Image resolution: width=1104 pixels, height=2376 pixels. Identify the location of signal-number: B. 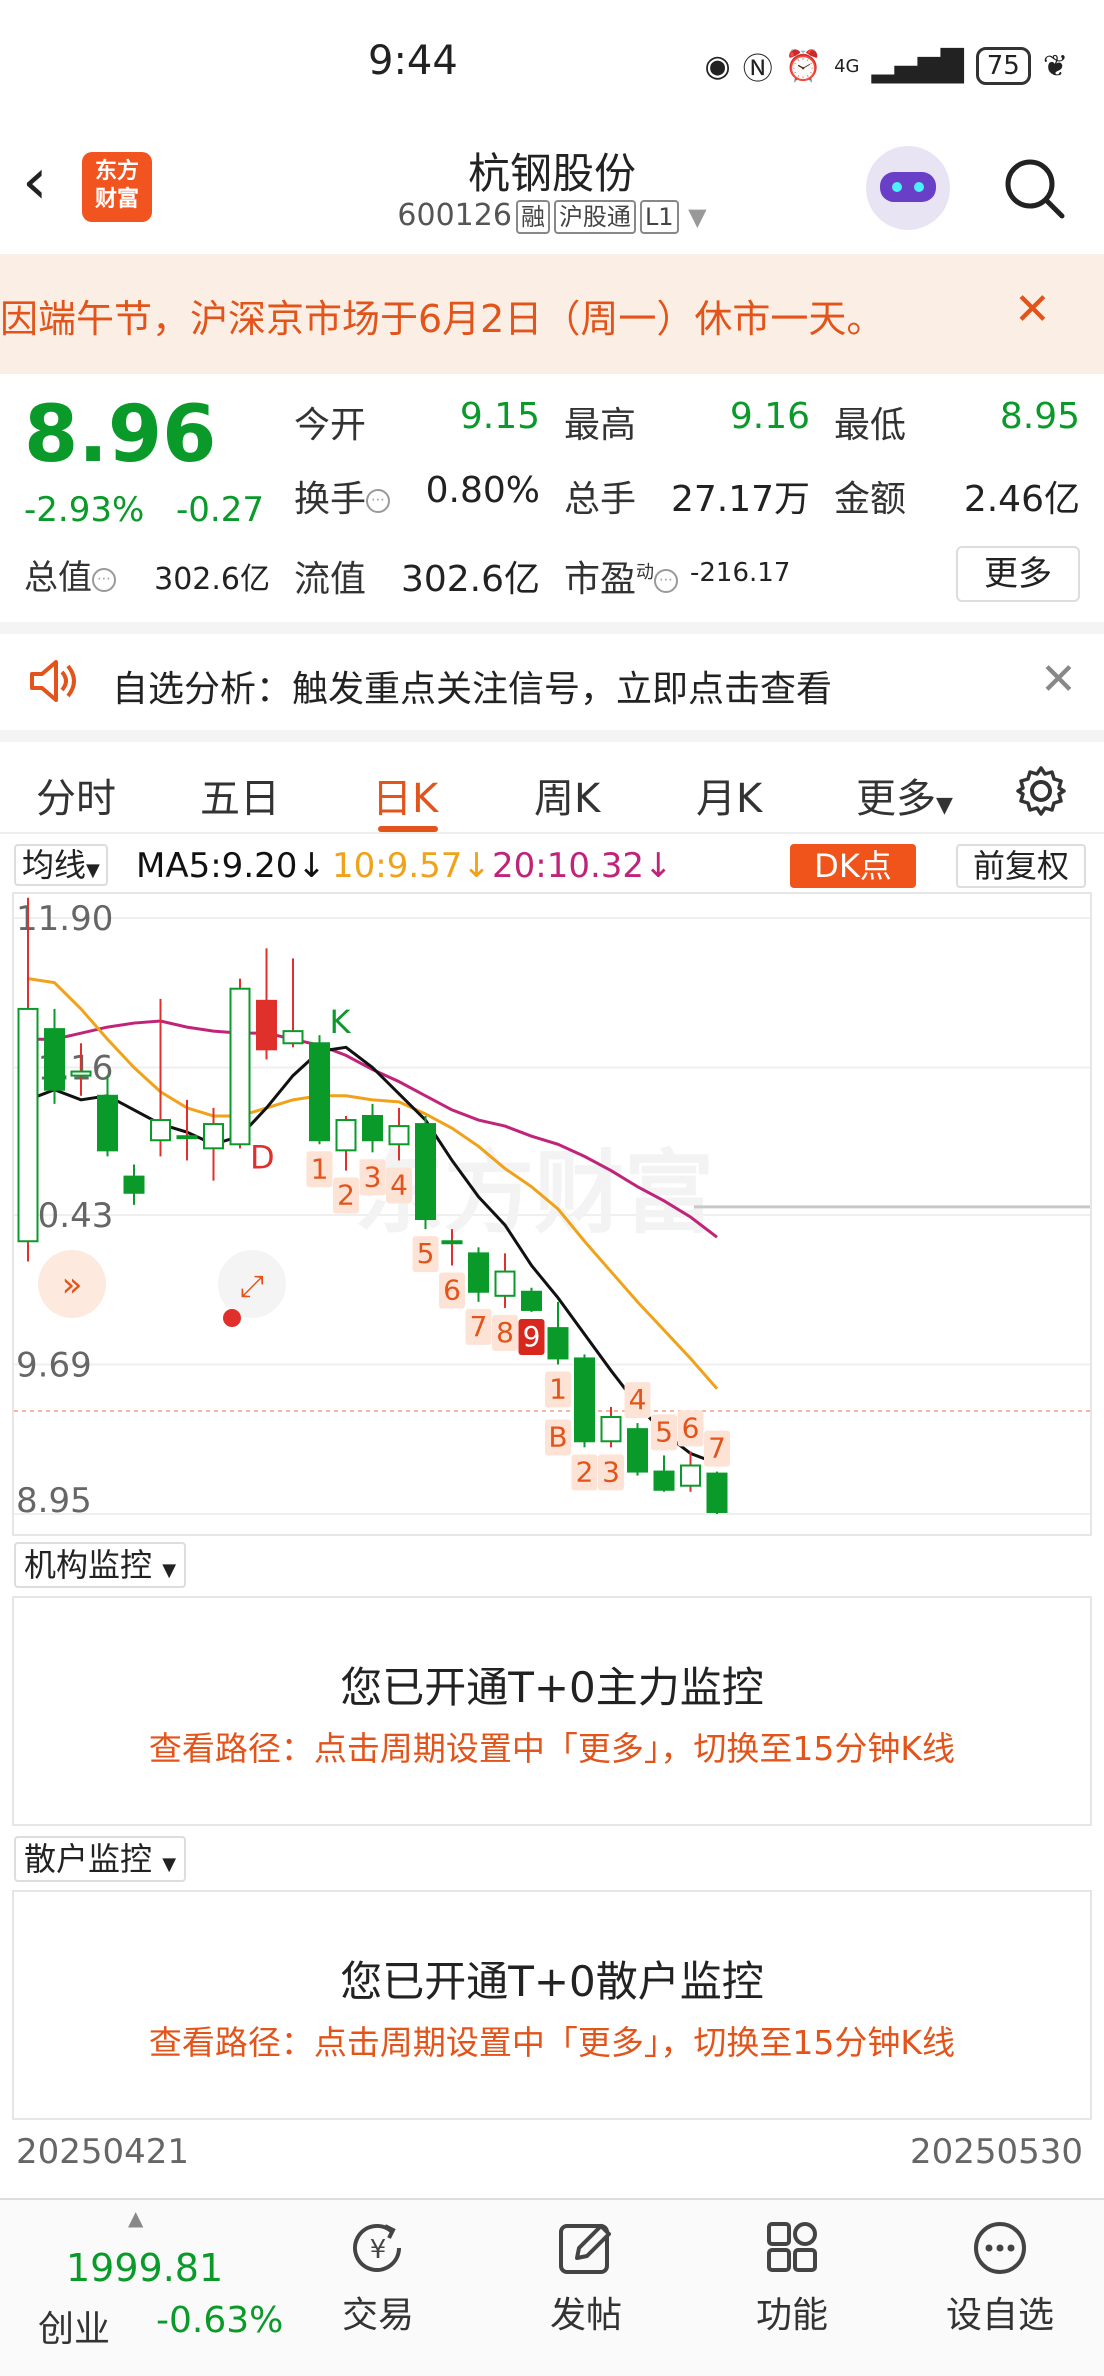
(557, 1436).